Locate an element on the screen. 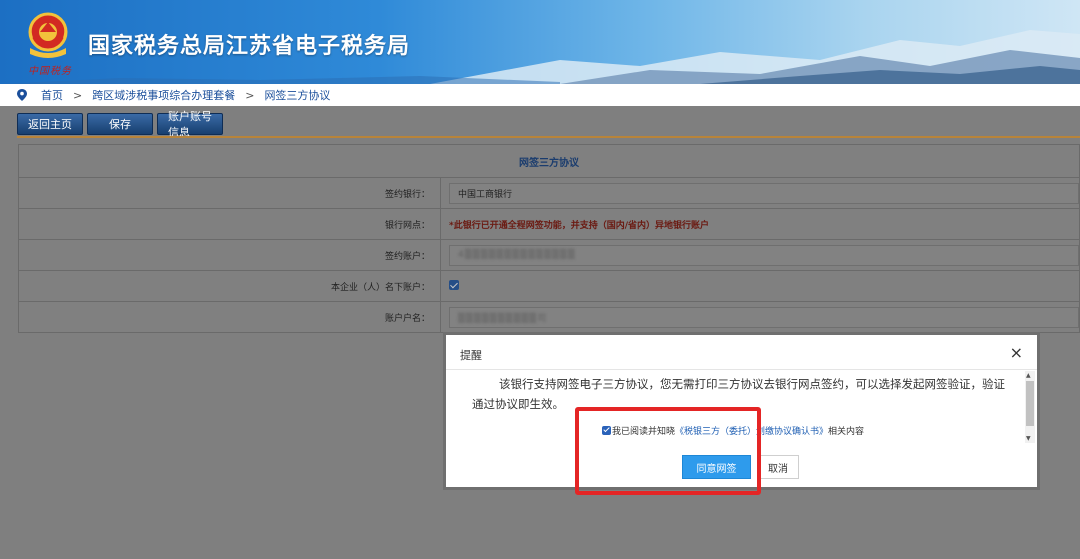 The height and width of the screenshot is (559, 1080). toolbar: 返回主页 保存 账户账号信息 is located at coordinates (120, 124).